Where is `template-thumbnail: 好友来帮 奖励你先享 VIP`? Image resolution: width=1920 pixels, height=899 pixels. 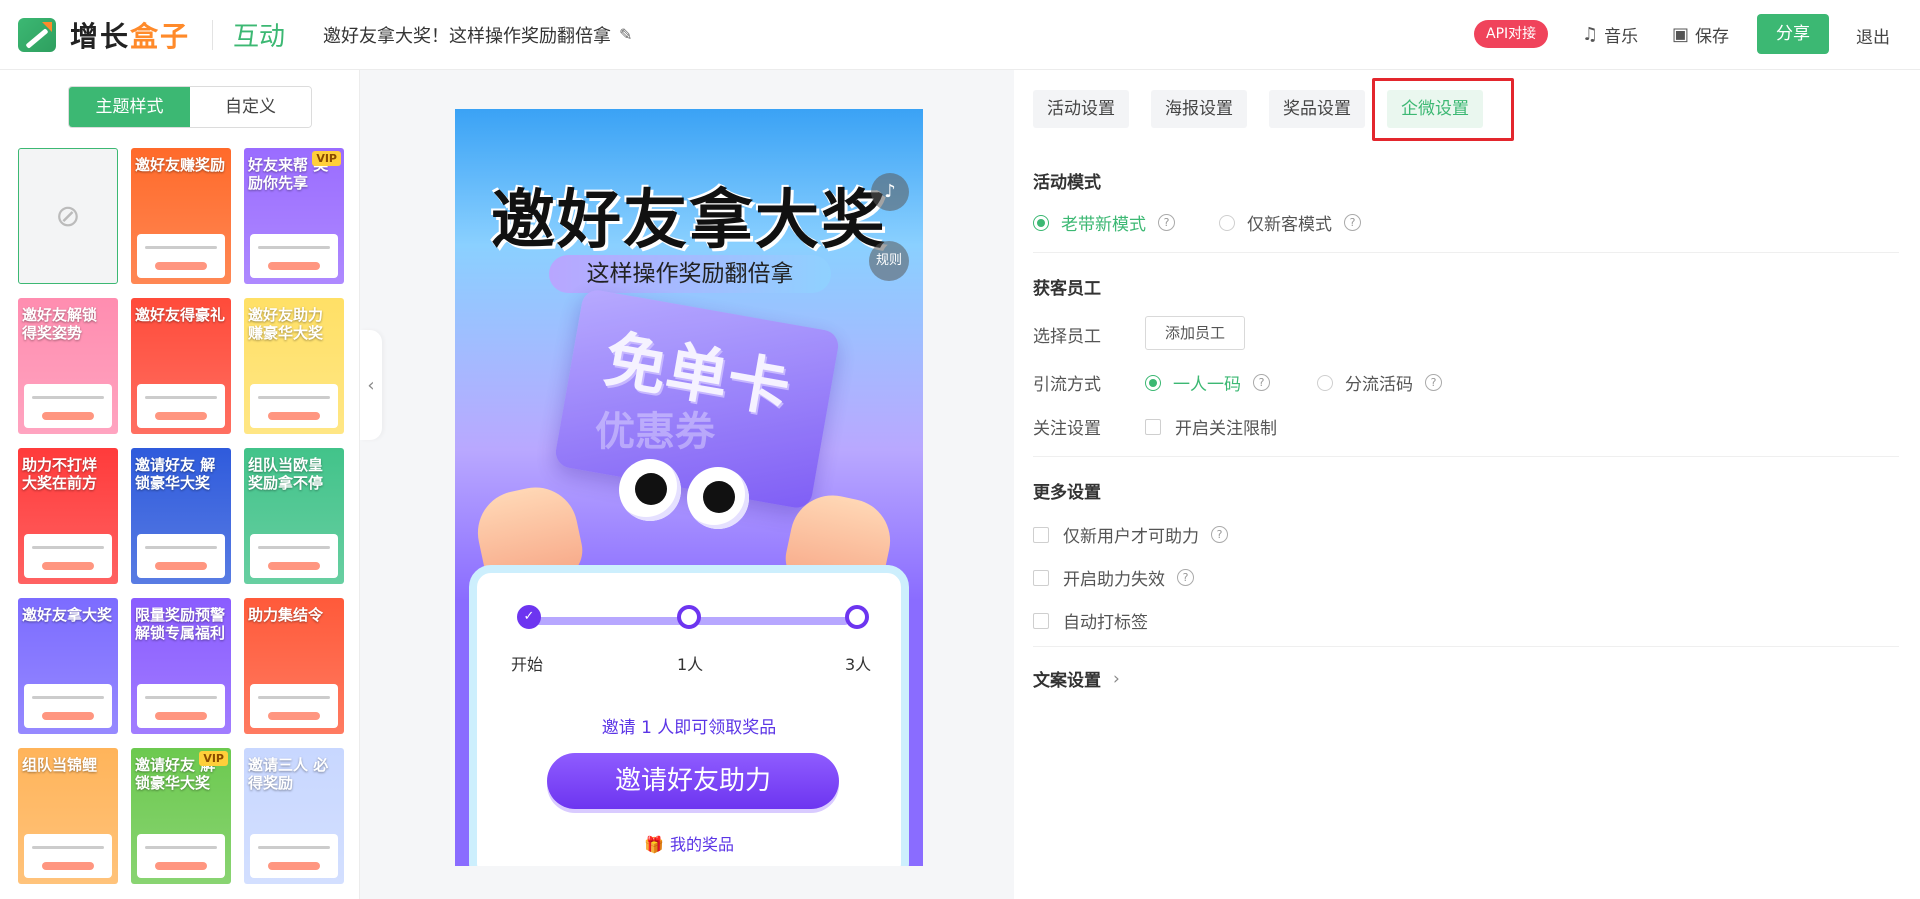 template-thumbnail: 好友来帮 奖励你先享 VIP is located at coordinates (294, 216).